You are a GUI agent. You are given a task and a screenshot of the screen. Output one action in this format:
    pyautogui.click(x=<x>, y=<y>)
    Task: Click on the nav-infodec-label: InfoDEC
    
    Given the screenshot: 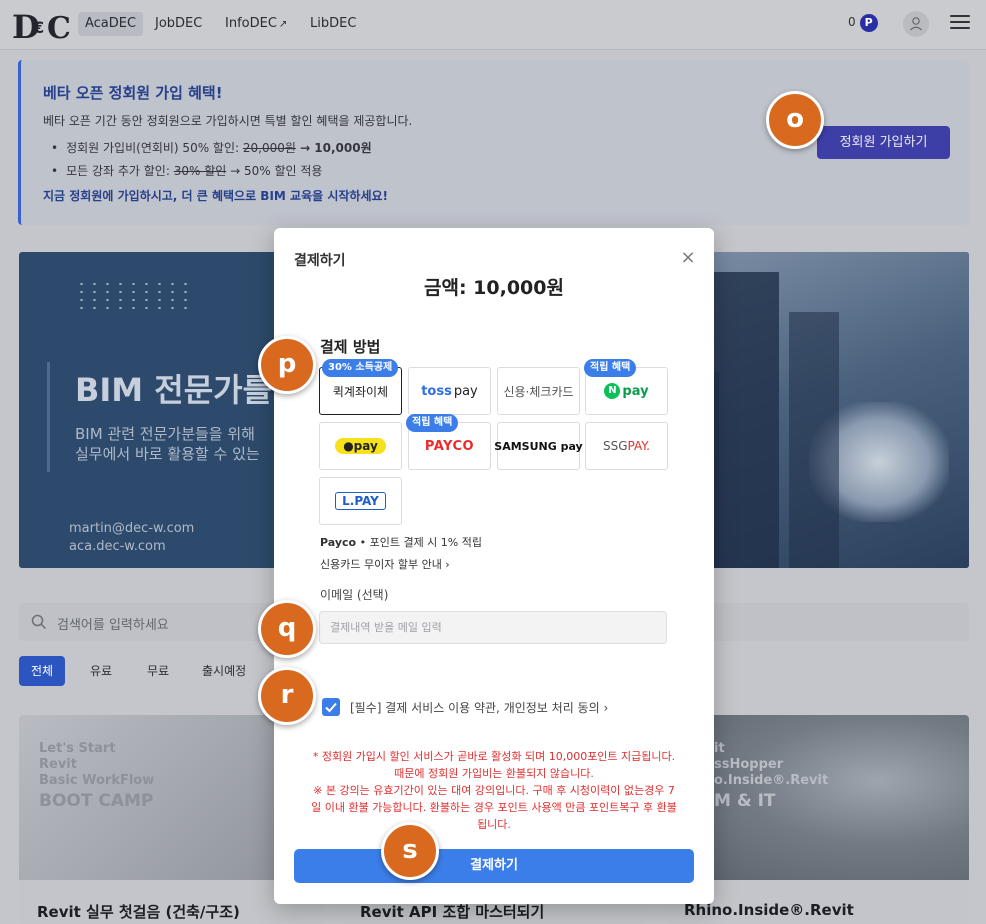 What is the action you would take?
    pyautogui.click(x=251, y=23)
    